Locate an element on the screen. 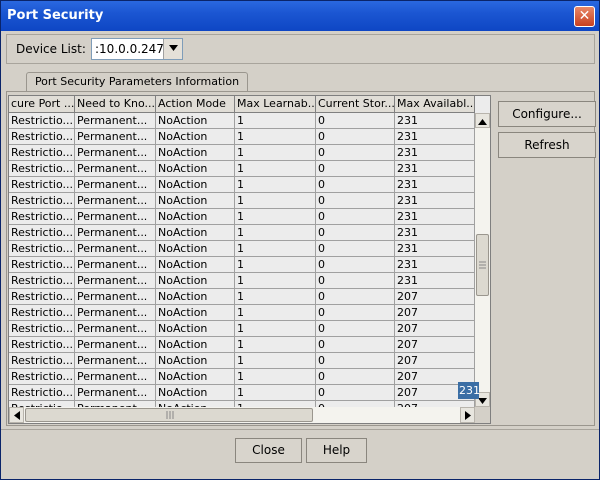 Image resolution: width=600 pixels, height=480 pixels. cell-tooltip: 231 is located at coordinates (469, 390).